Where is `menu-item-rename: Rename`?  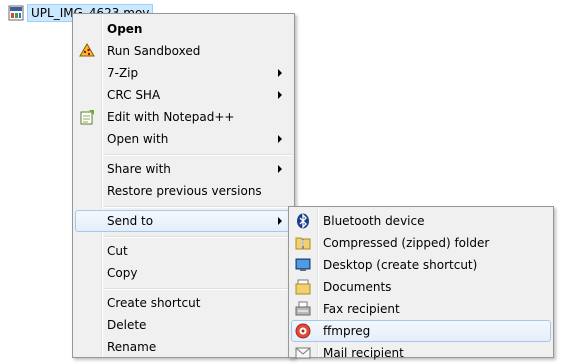 menu-item-rename: Rename is located at coordinates (183, 347).